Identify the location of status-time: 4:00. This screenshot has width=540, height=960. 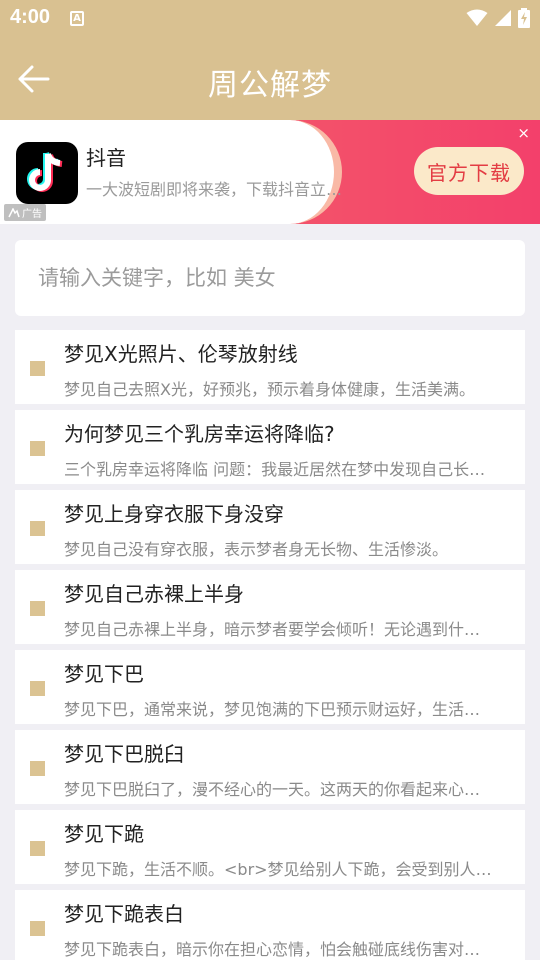
(30, 17).